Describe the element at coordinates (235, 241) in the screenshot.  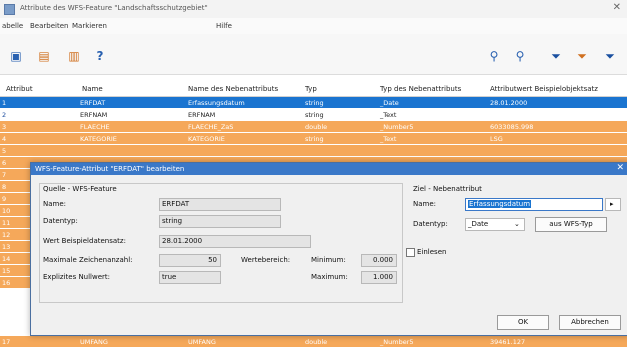
I see `source-example-field: 28.01.2000` at that location.